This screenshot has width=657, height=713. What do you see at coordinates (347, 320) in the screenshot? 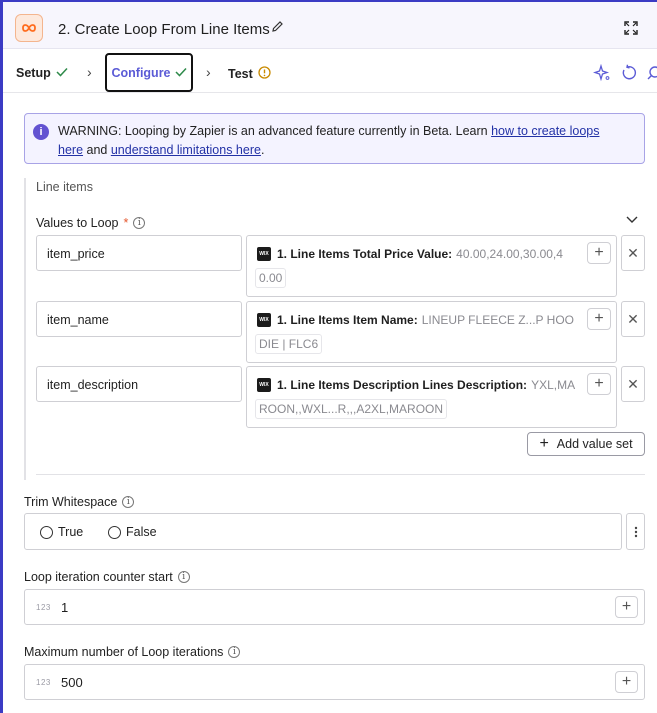
I see `mapped-field-name: 1. Line Items Item Name:` at bounding box center [347, 320].